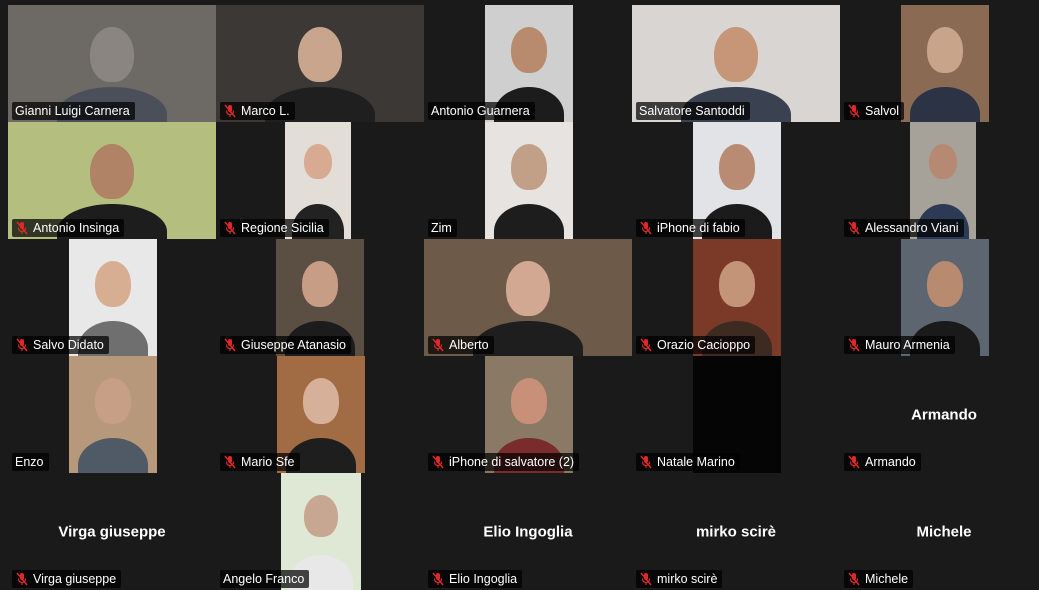 This screenshot has height=590, width=1039. I want to click on participant-tile: iPhone di salvatore (2), so click(528, 414).